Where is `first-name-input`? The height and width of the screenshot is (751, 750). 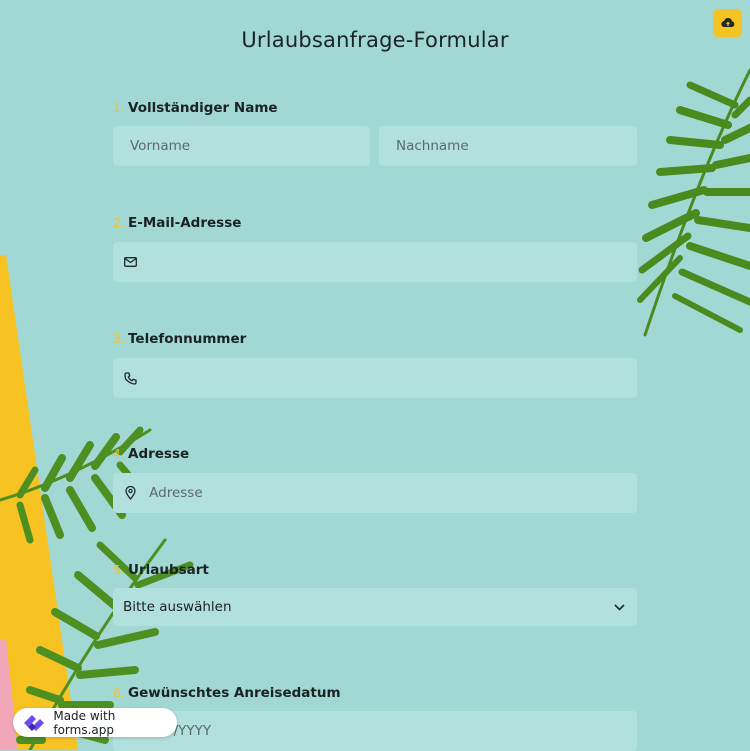 first-name-input is located at coordinates (249, 146).